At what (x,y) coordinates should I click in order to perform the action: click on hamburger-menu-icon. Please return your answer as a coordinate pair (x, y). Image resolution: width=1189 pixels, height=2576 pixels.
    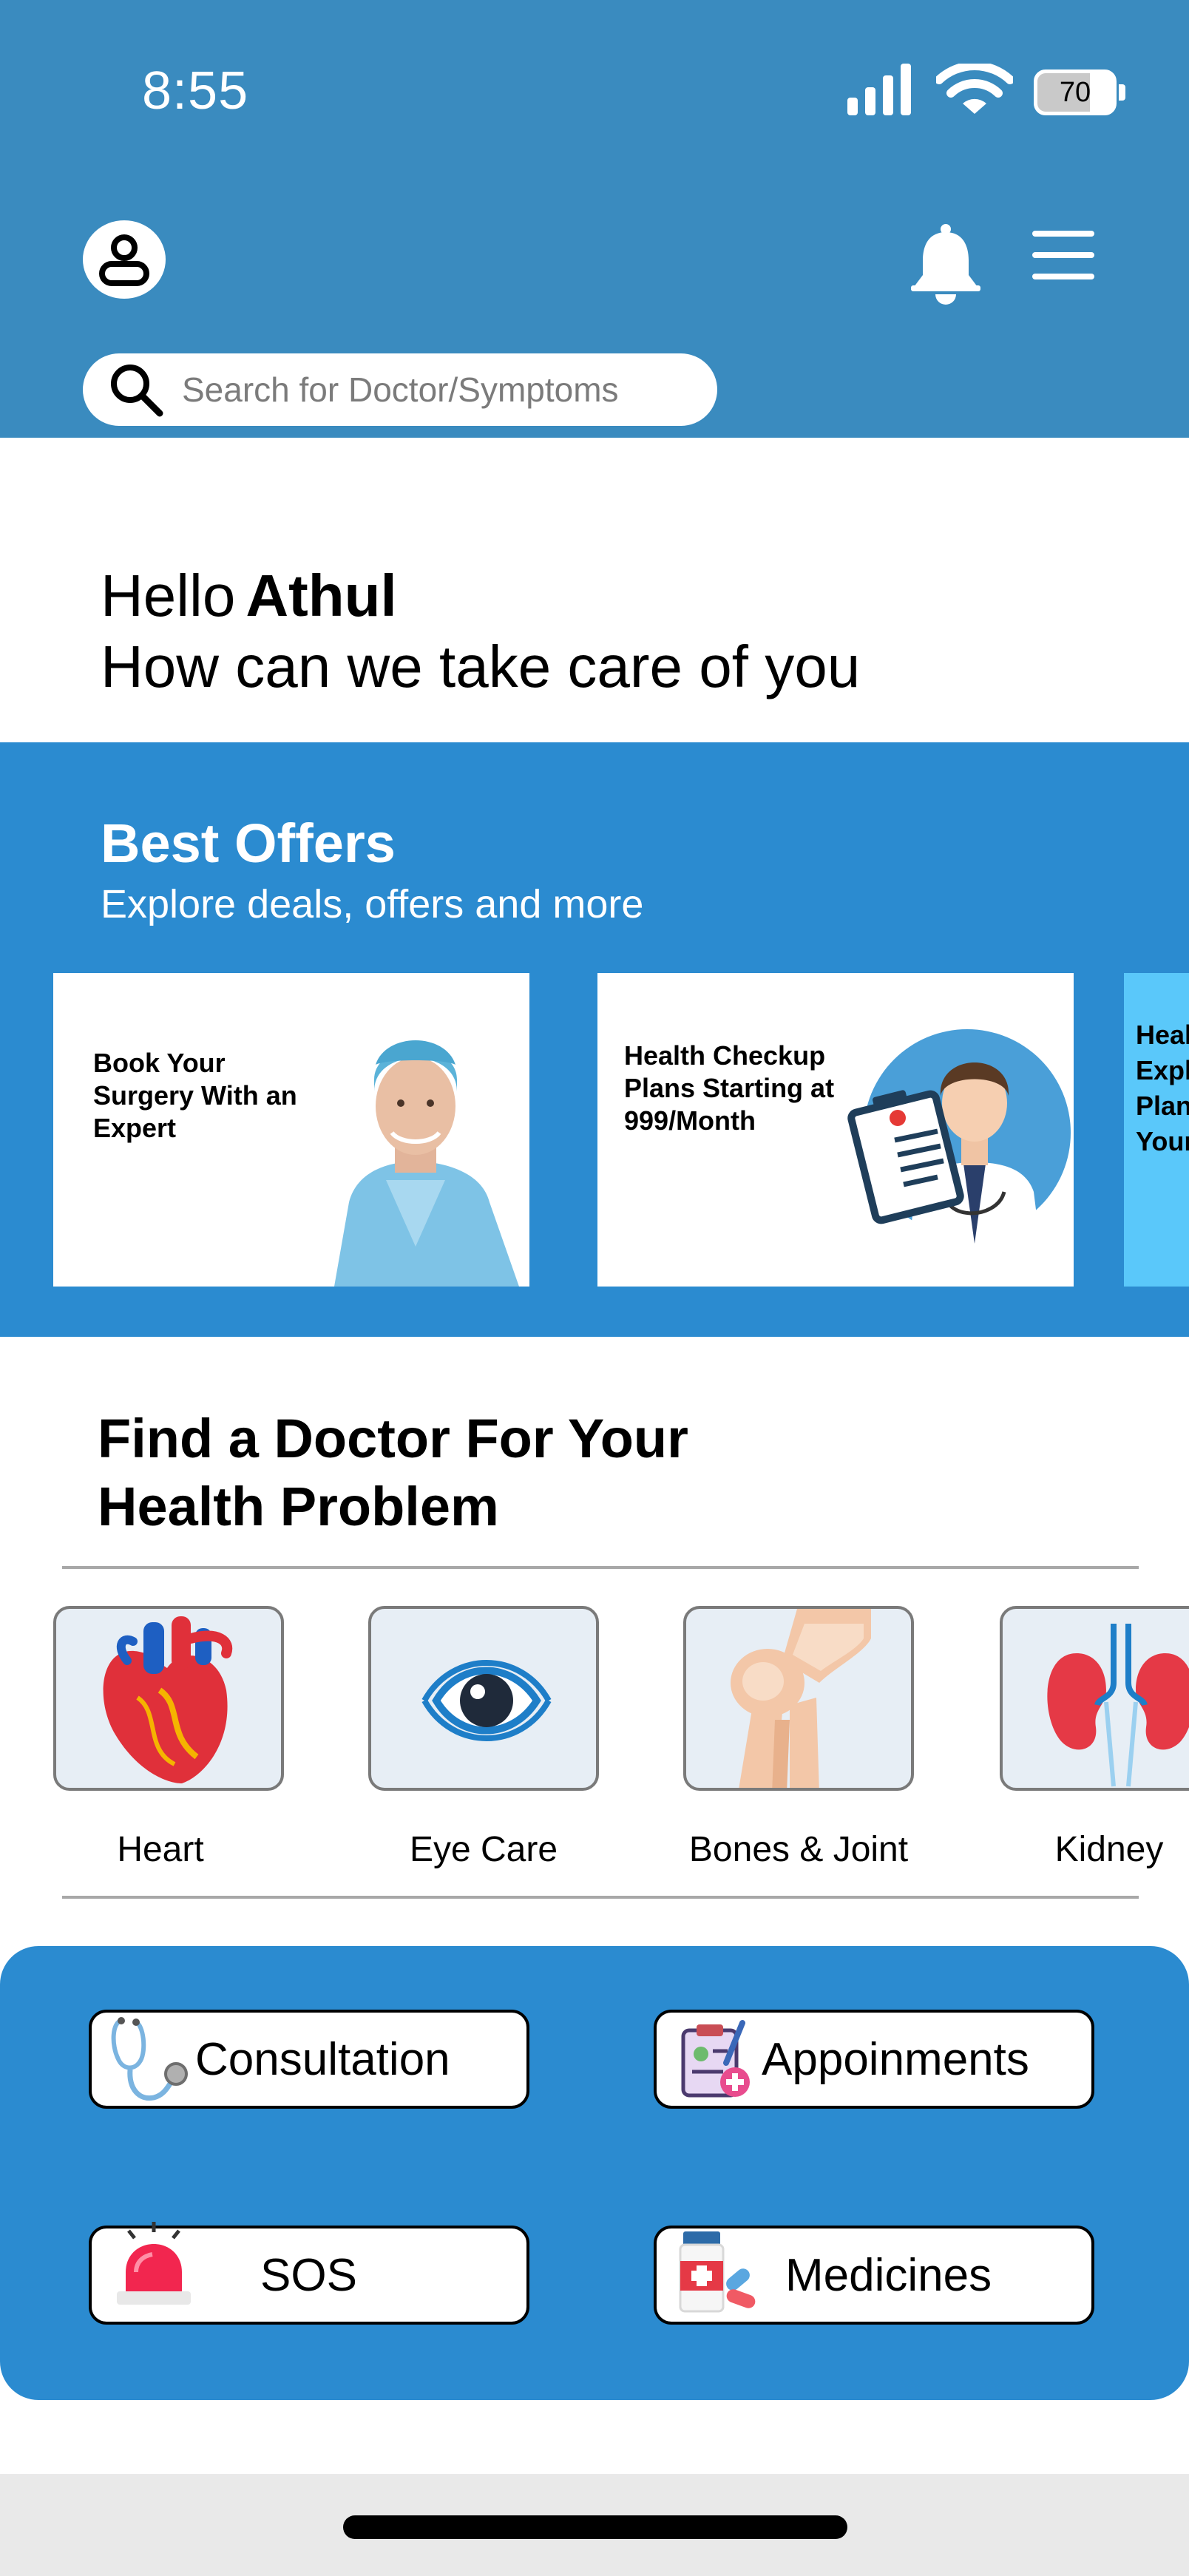
    Looking at the image, I should click on (1063, 255).